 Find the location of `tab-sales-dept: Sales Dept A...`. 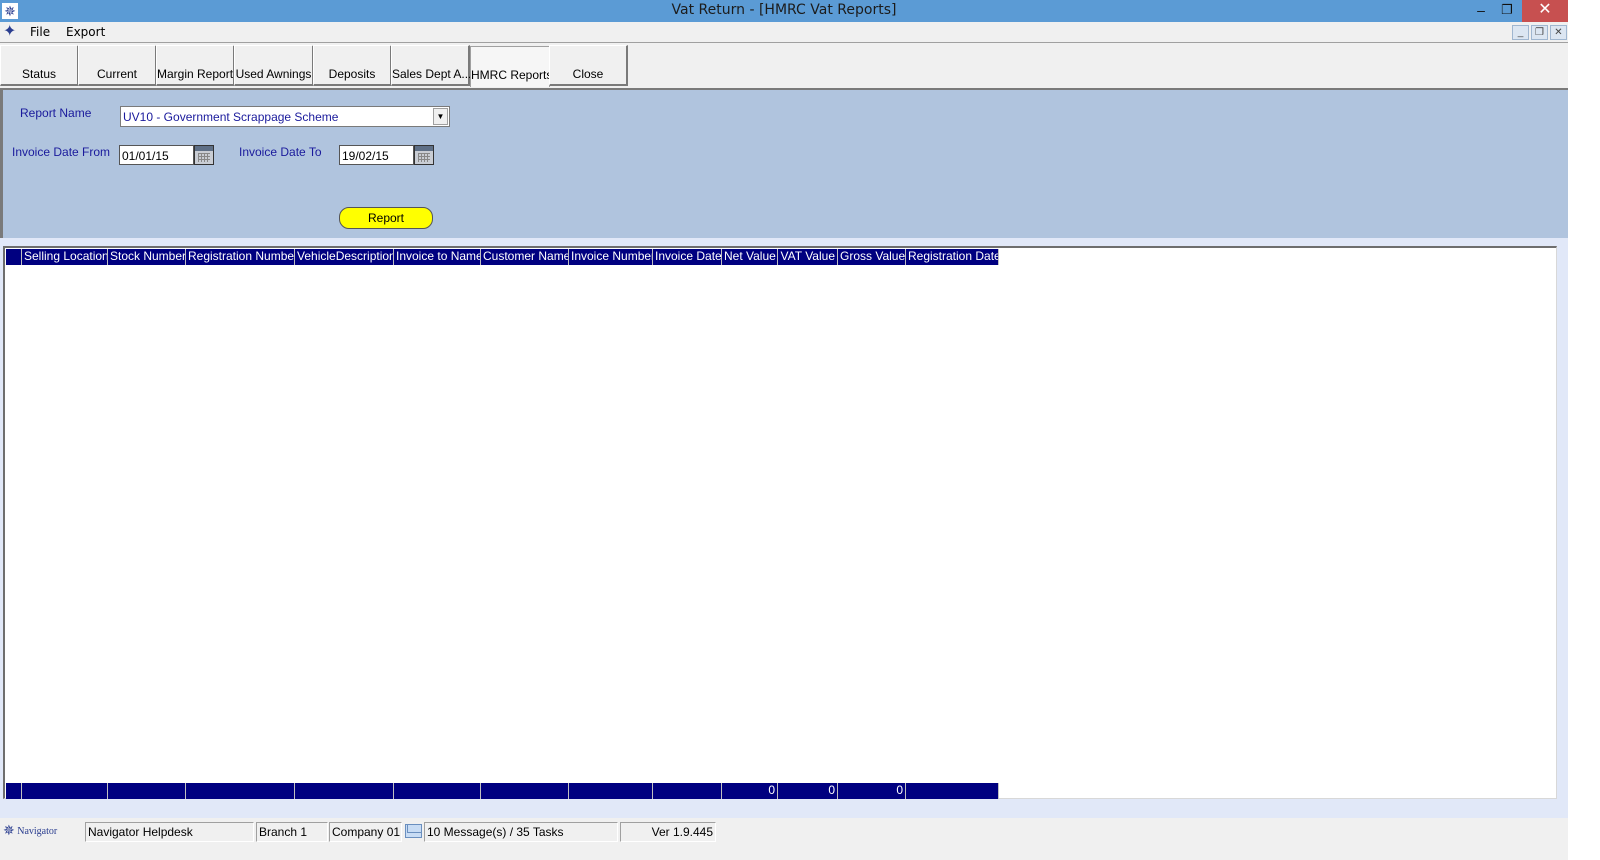

tab-sales-dept: Sales Dept A... is located at coordinates (431, 65).